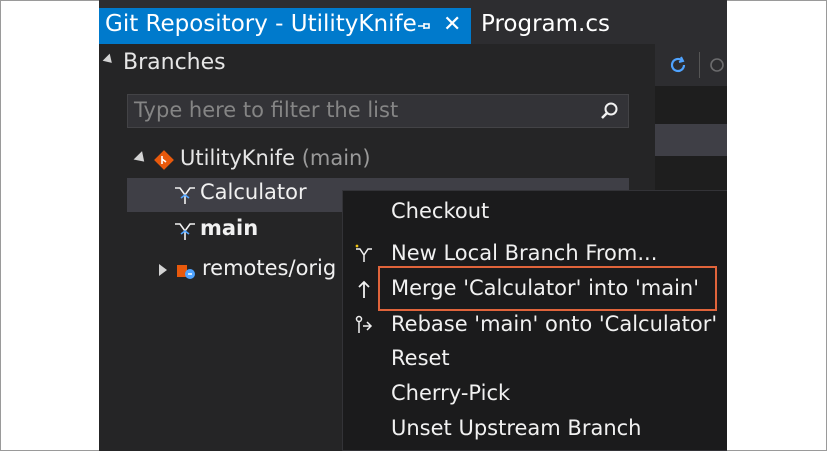  Describe the element at coordinates (109, 60) in the screenshot. I see `collapse-triangle-icon` at that location.